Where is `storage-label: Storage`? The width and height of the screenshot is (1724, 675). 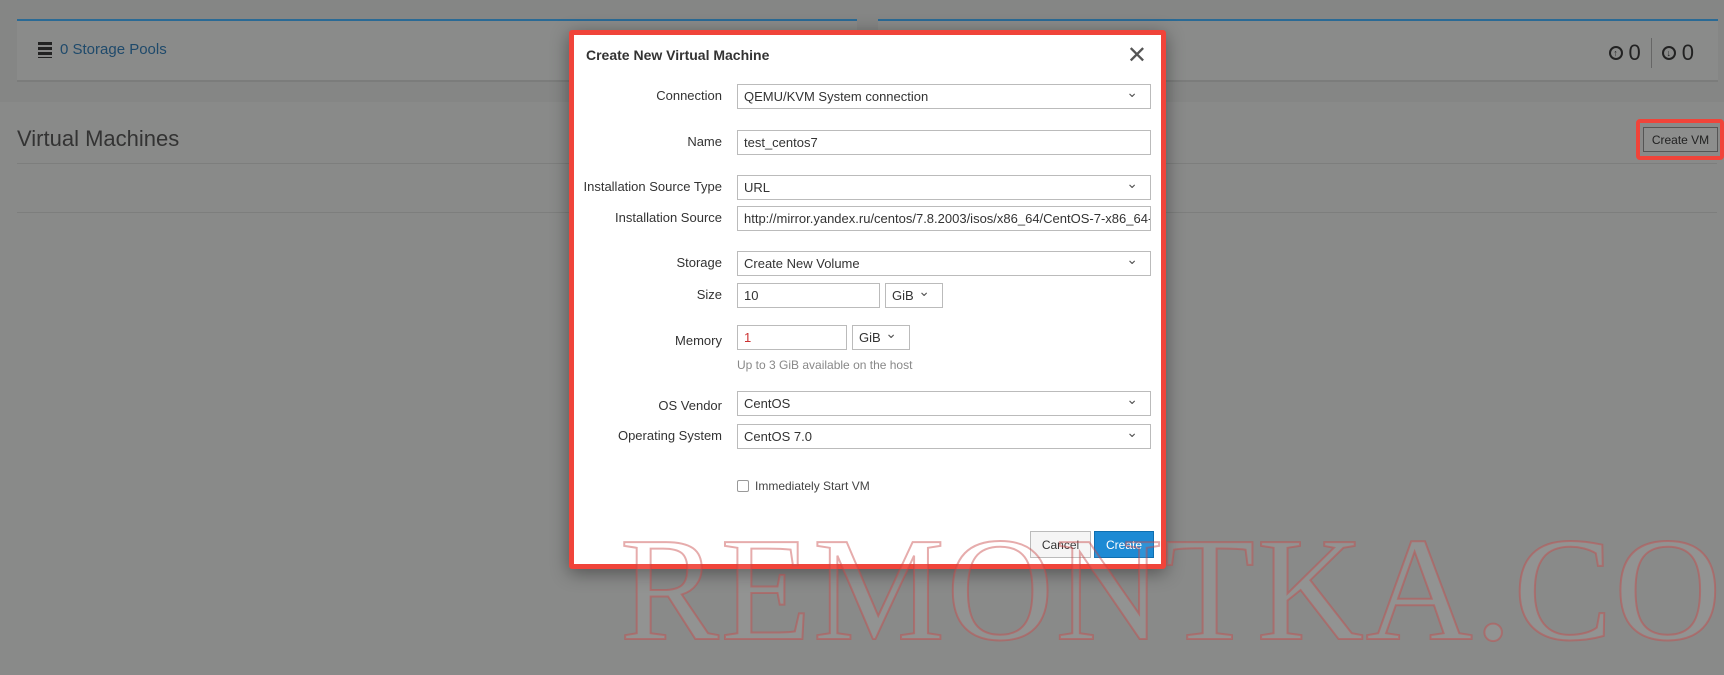 storage-label: Storage is located at coordinates (699, 262).